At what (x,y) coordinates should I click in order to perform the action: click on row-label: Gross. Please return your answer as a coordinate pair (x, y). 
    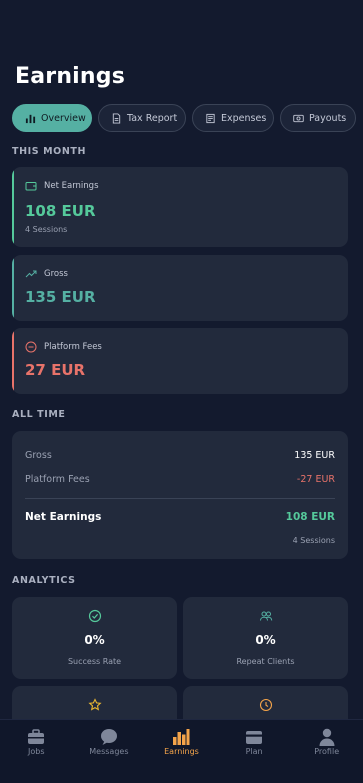
    Looking at the image, I should click on (38, 455).